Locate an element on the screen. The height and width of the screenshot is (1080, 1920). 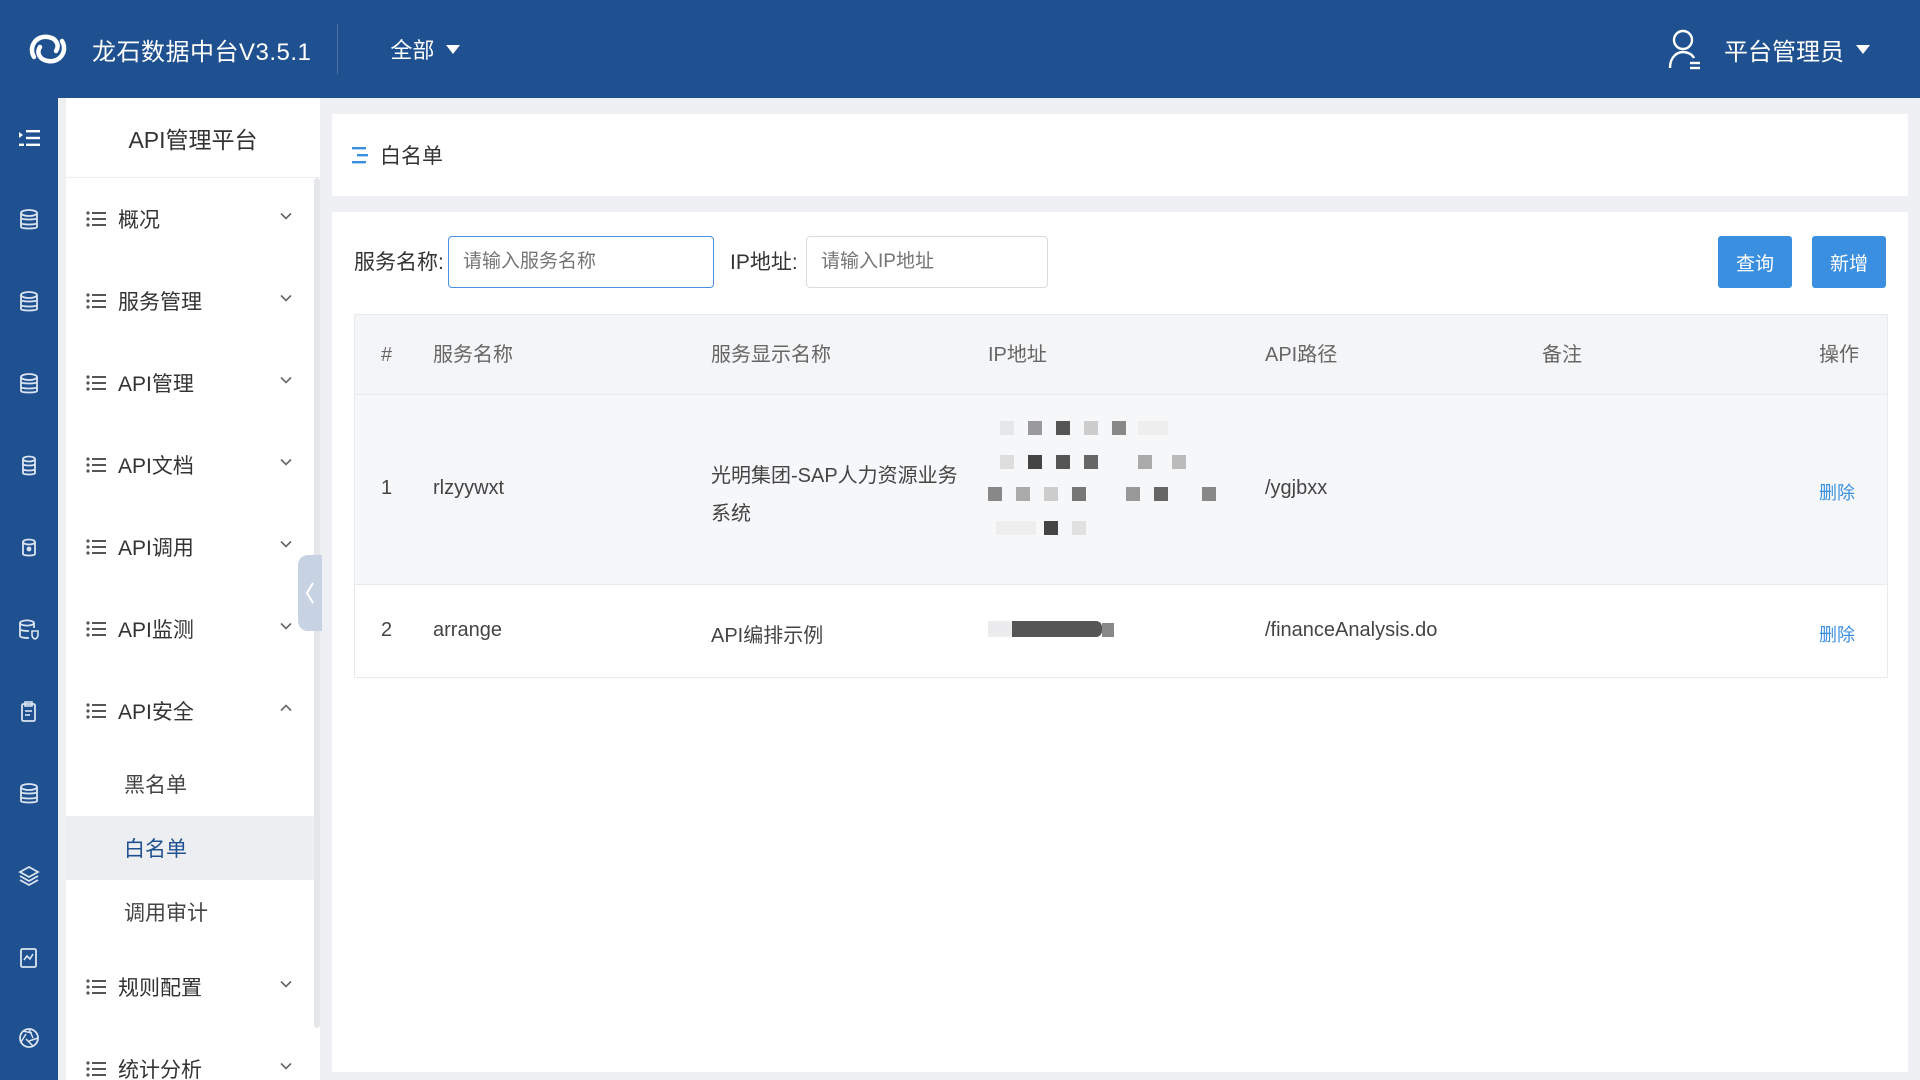
row-service-name: arrange is located at coordinates (467, 630).